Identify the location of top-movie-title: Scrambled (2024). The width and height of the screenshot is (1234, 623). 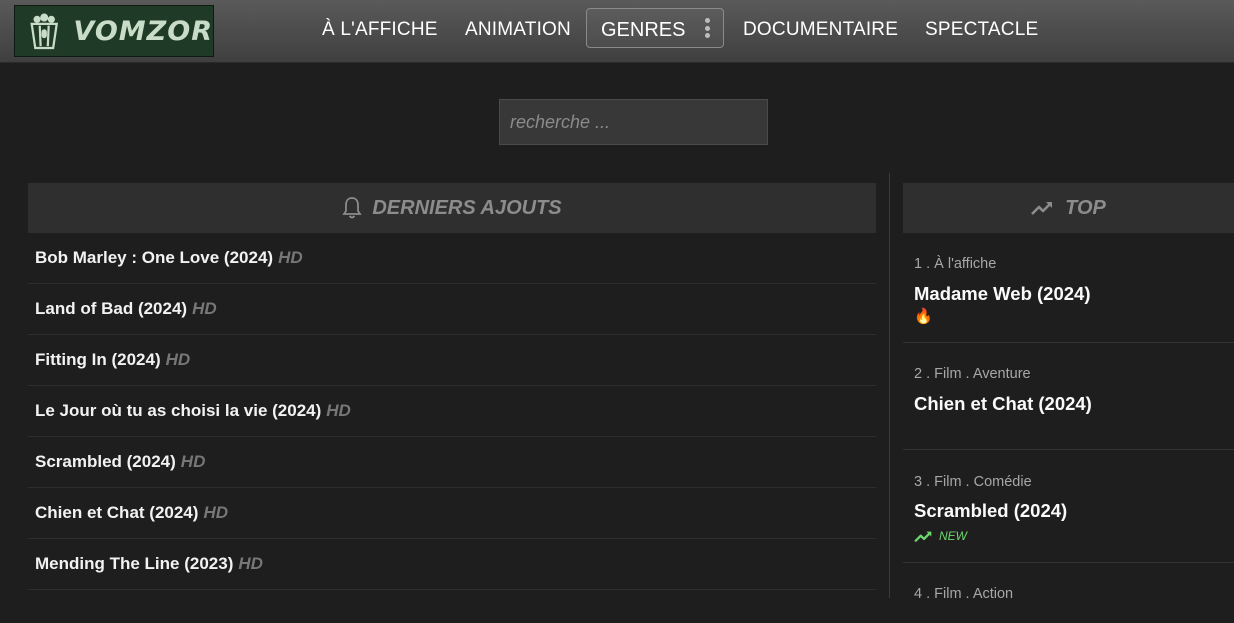
(991, 510).